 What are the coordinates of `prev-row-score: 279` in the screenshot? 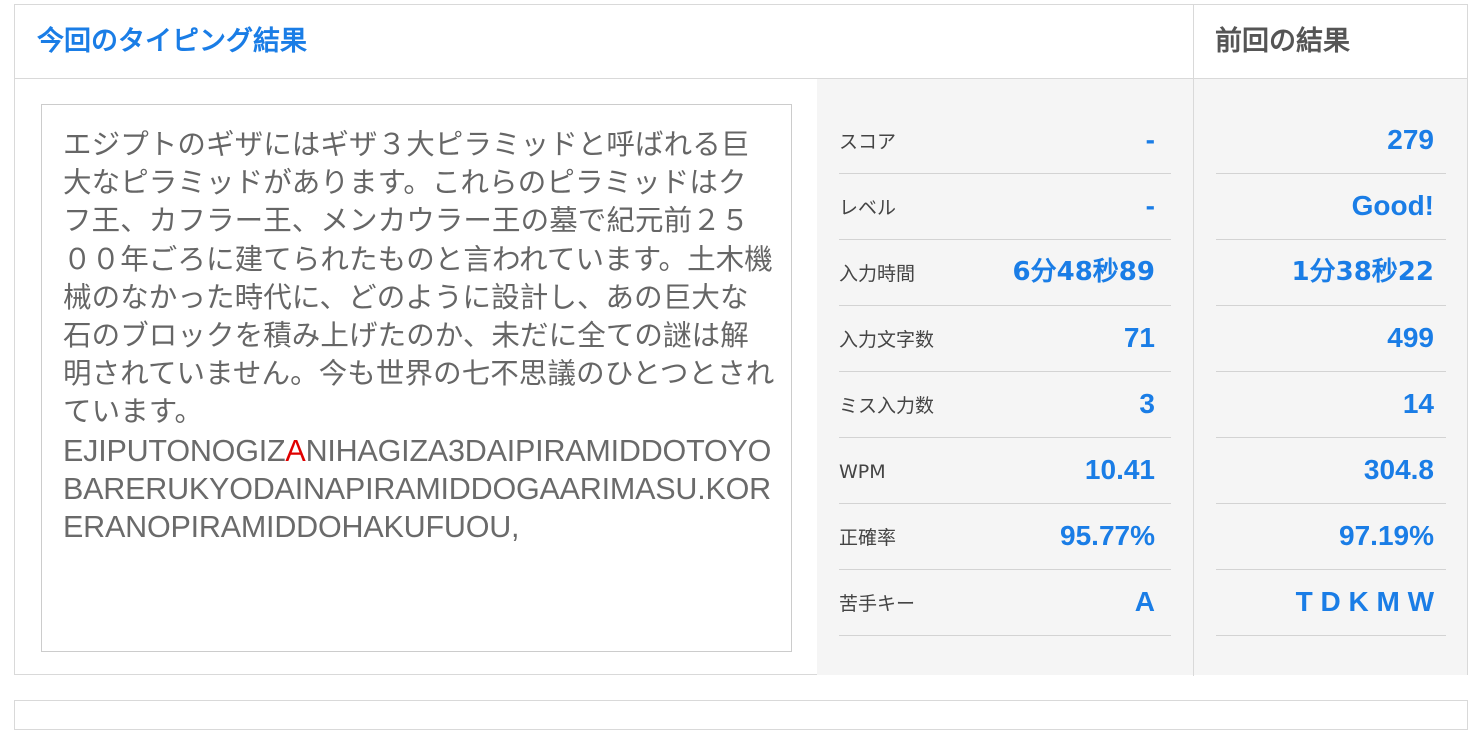 It's located at (1331, 141).